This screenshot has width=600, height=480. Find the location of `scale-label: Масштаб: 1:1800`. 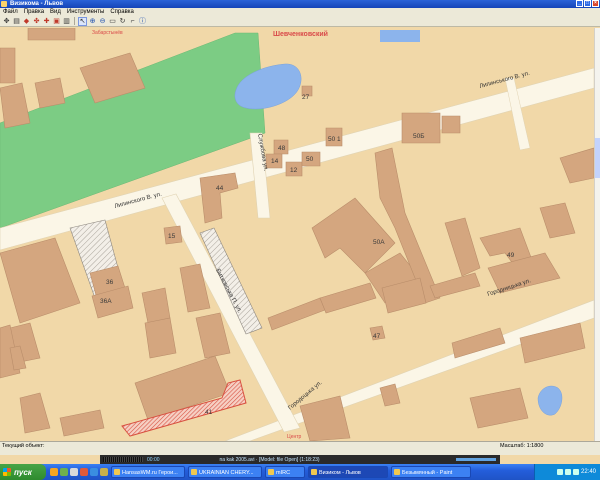

scale-label: Масштаб: 1:1800 is located at coordinates (522, 446).